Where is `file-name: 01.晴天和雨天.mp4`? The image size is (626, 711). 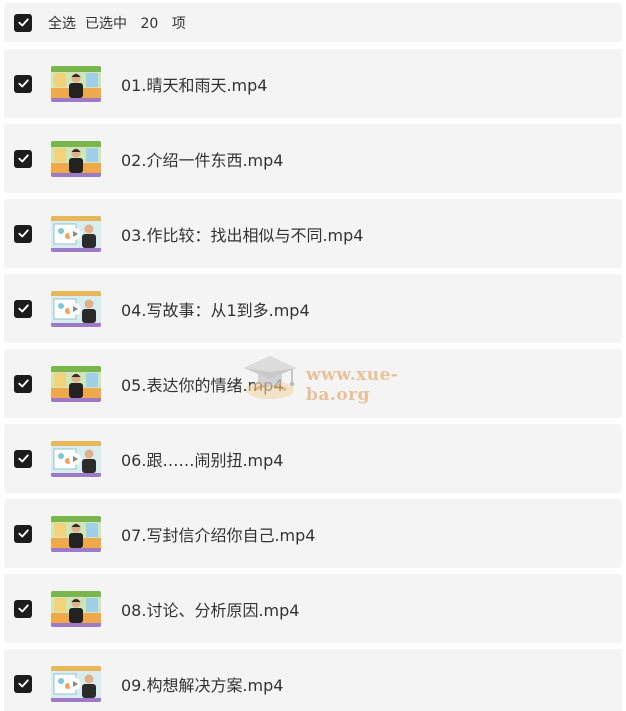 file-name: 01.晴天和雨天.mp4 is located at coordinates (194, 84).